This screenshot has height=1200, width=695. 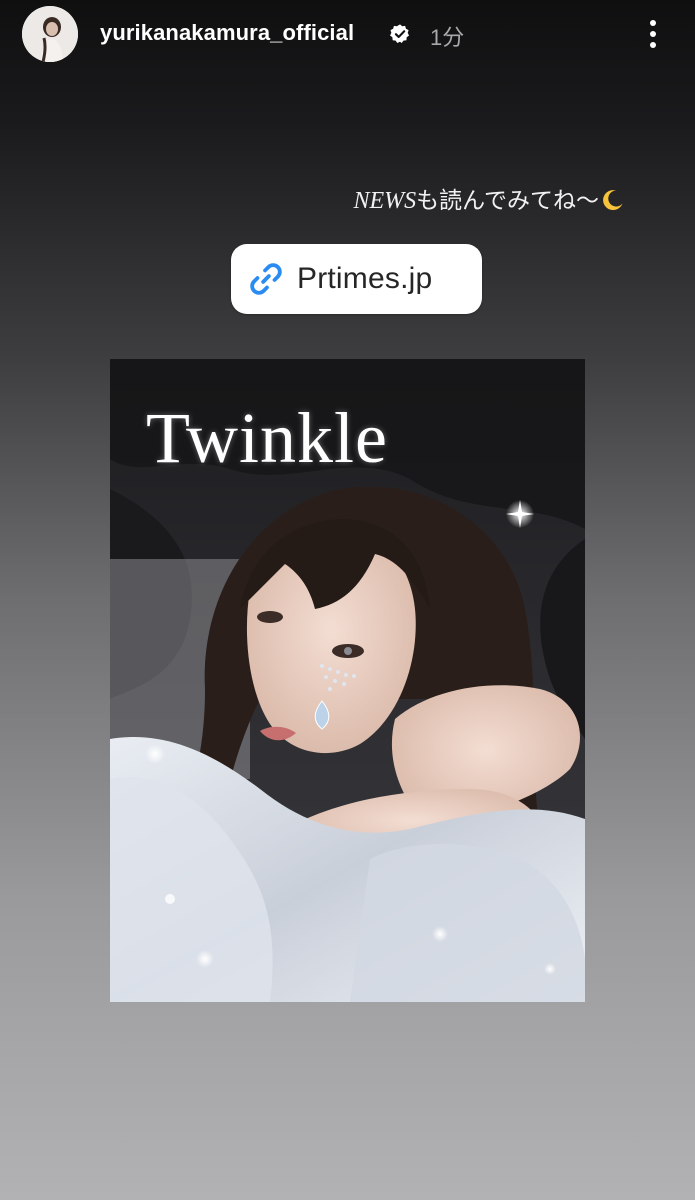 I want to click on timestamp: 1分, so click(x=447, y=37).